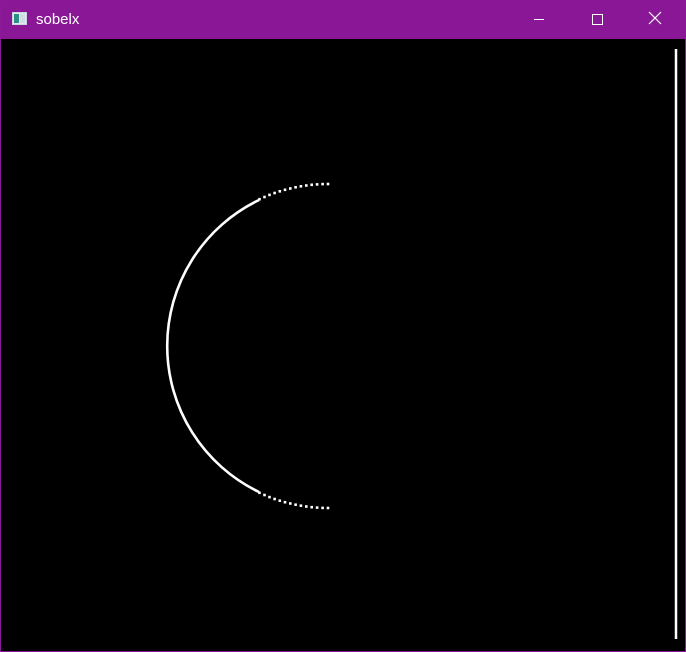 Image resolution: width=686 pixels, height=652 pixels. Describe the element at coordinates (343, 20) in the screenshot. I see `title-bar: sobelx` at that location.